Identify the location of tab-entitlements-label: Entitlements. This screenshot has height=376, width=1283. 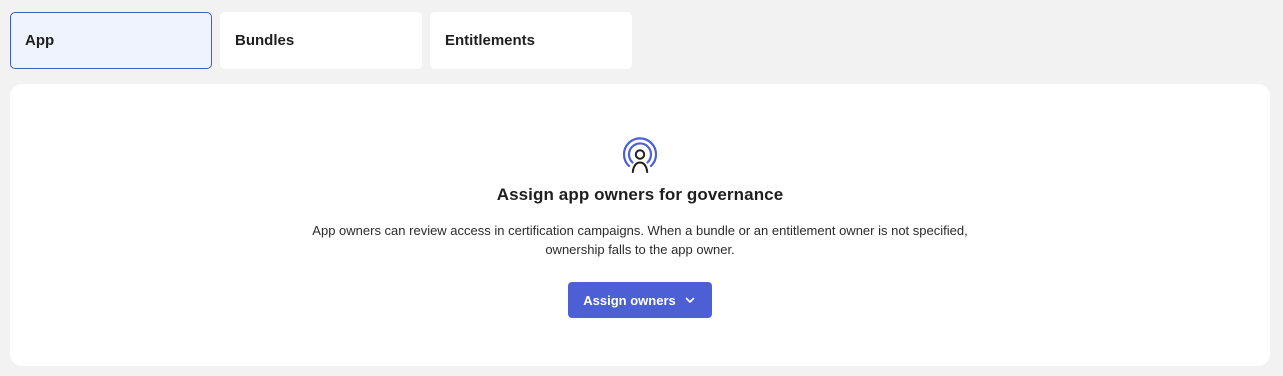
(490, 40).